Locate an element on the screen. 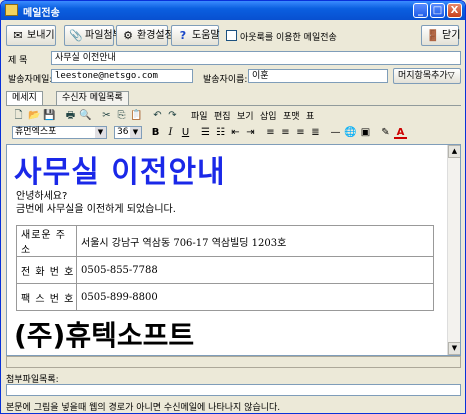 The height and width of the screenshot is (414, 466). copy-icon: ⎘ is located at coordinates (121, 115).